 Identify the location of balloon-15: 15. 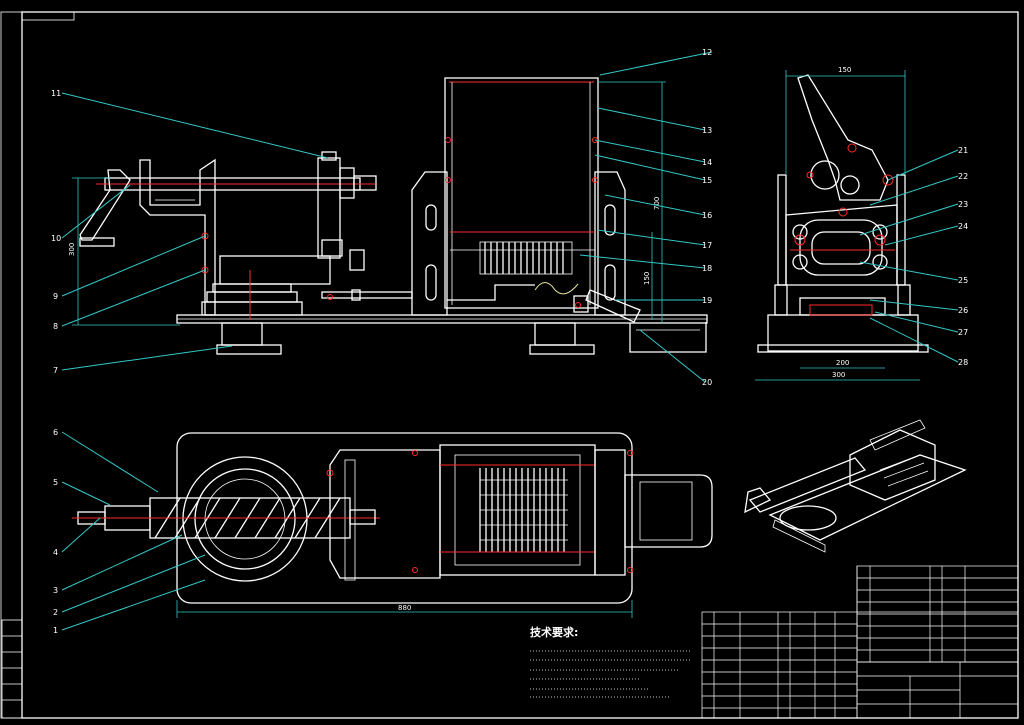
(707, 180).